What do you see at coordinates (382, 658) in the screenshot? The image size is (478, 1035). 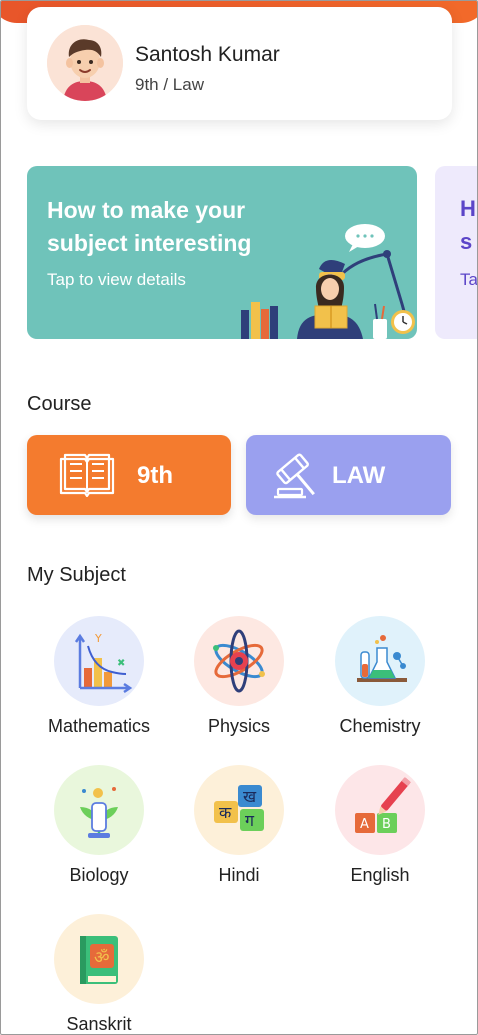 I see `lab-flask-icon` at bounding box center [382, 658].